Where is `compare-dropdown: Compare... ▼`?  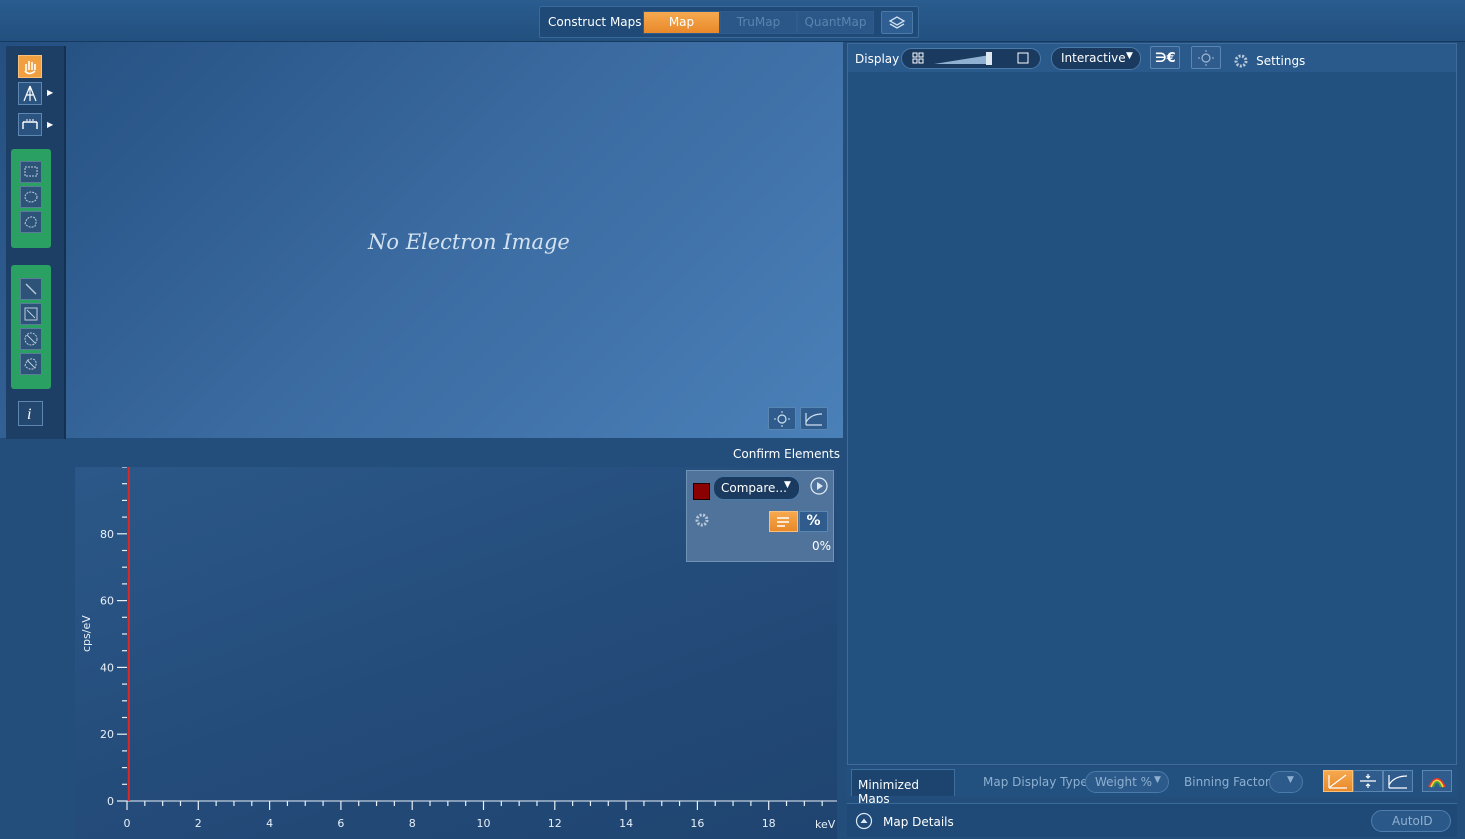 compare-dropdown: Compare... ▼ is located at coordinates (756, 488).